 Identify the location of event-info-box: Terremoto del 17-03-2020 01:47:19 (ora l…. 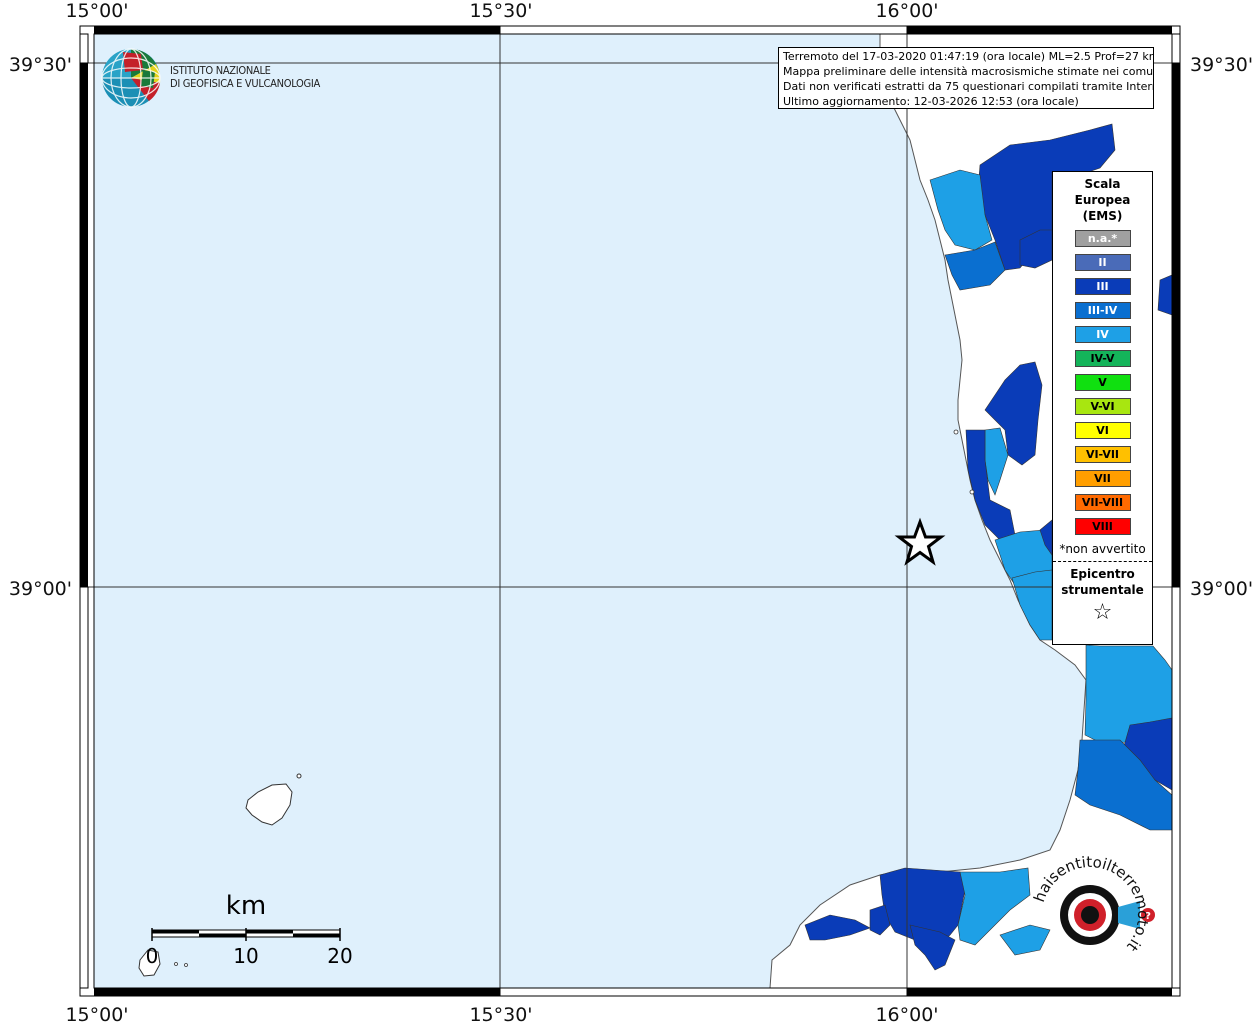
(966, 78).